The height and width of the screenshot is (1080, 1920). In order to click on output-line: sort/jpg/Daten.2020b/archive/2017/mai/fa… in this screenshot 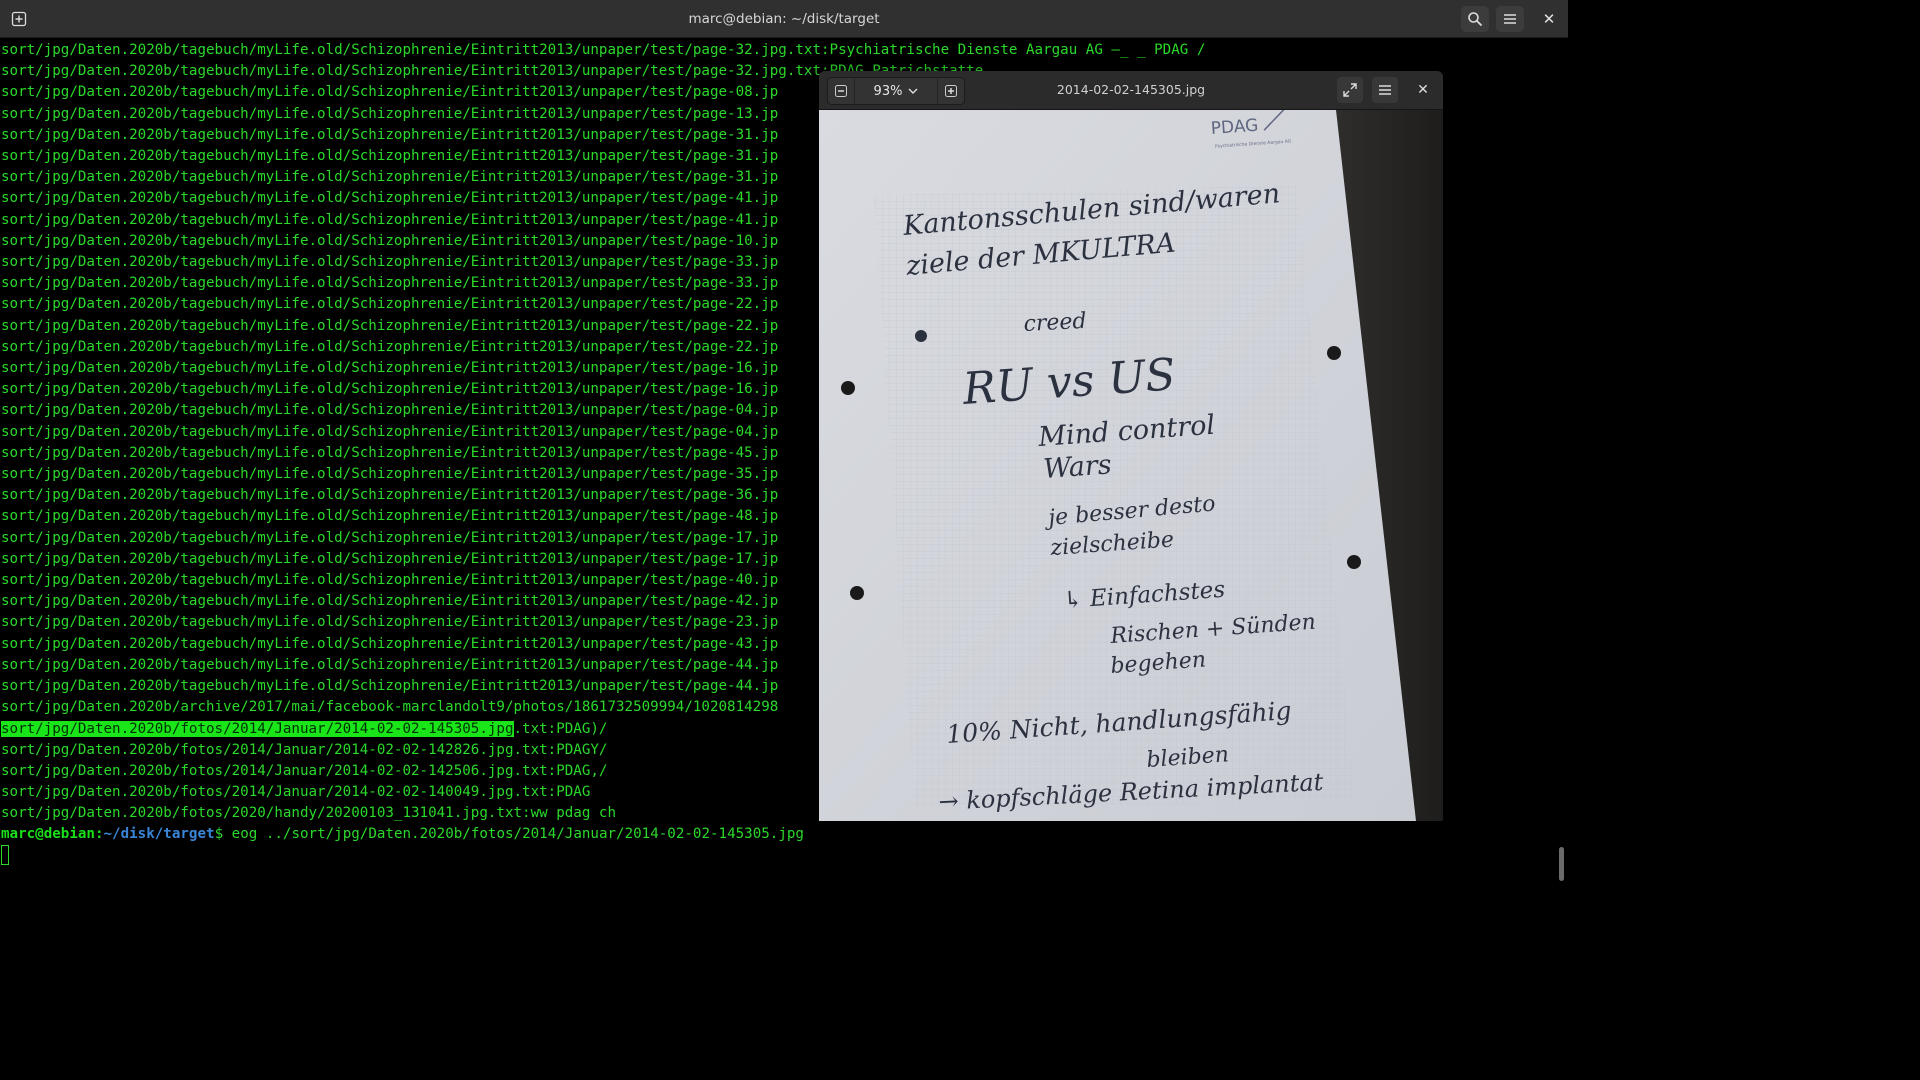, I will do `click(390, 707)`.